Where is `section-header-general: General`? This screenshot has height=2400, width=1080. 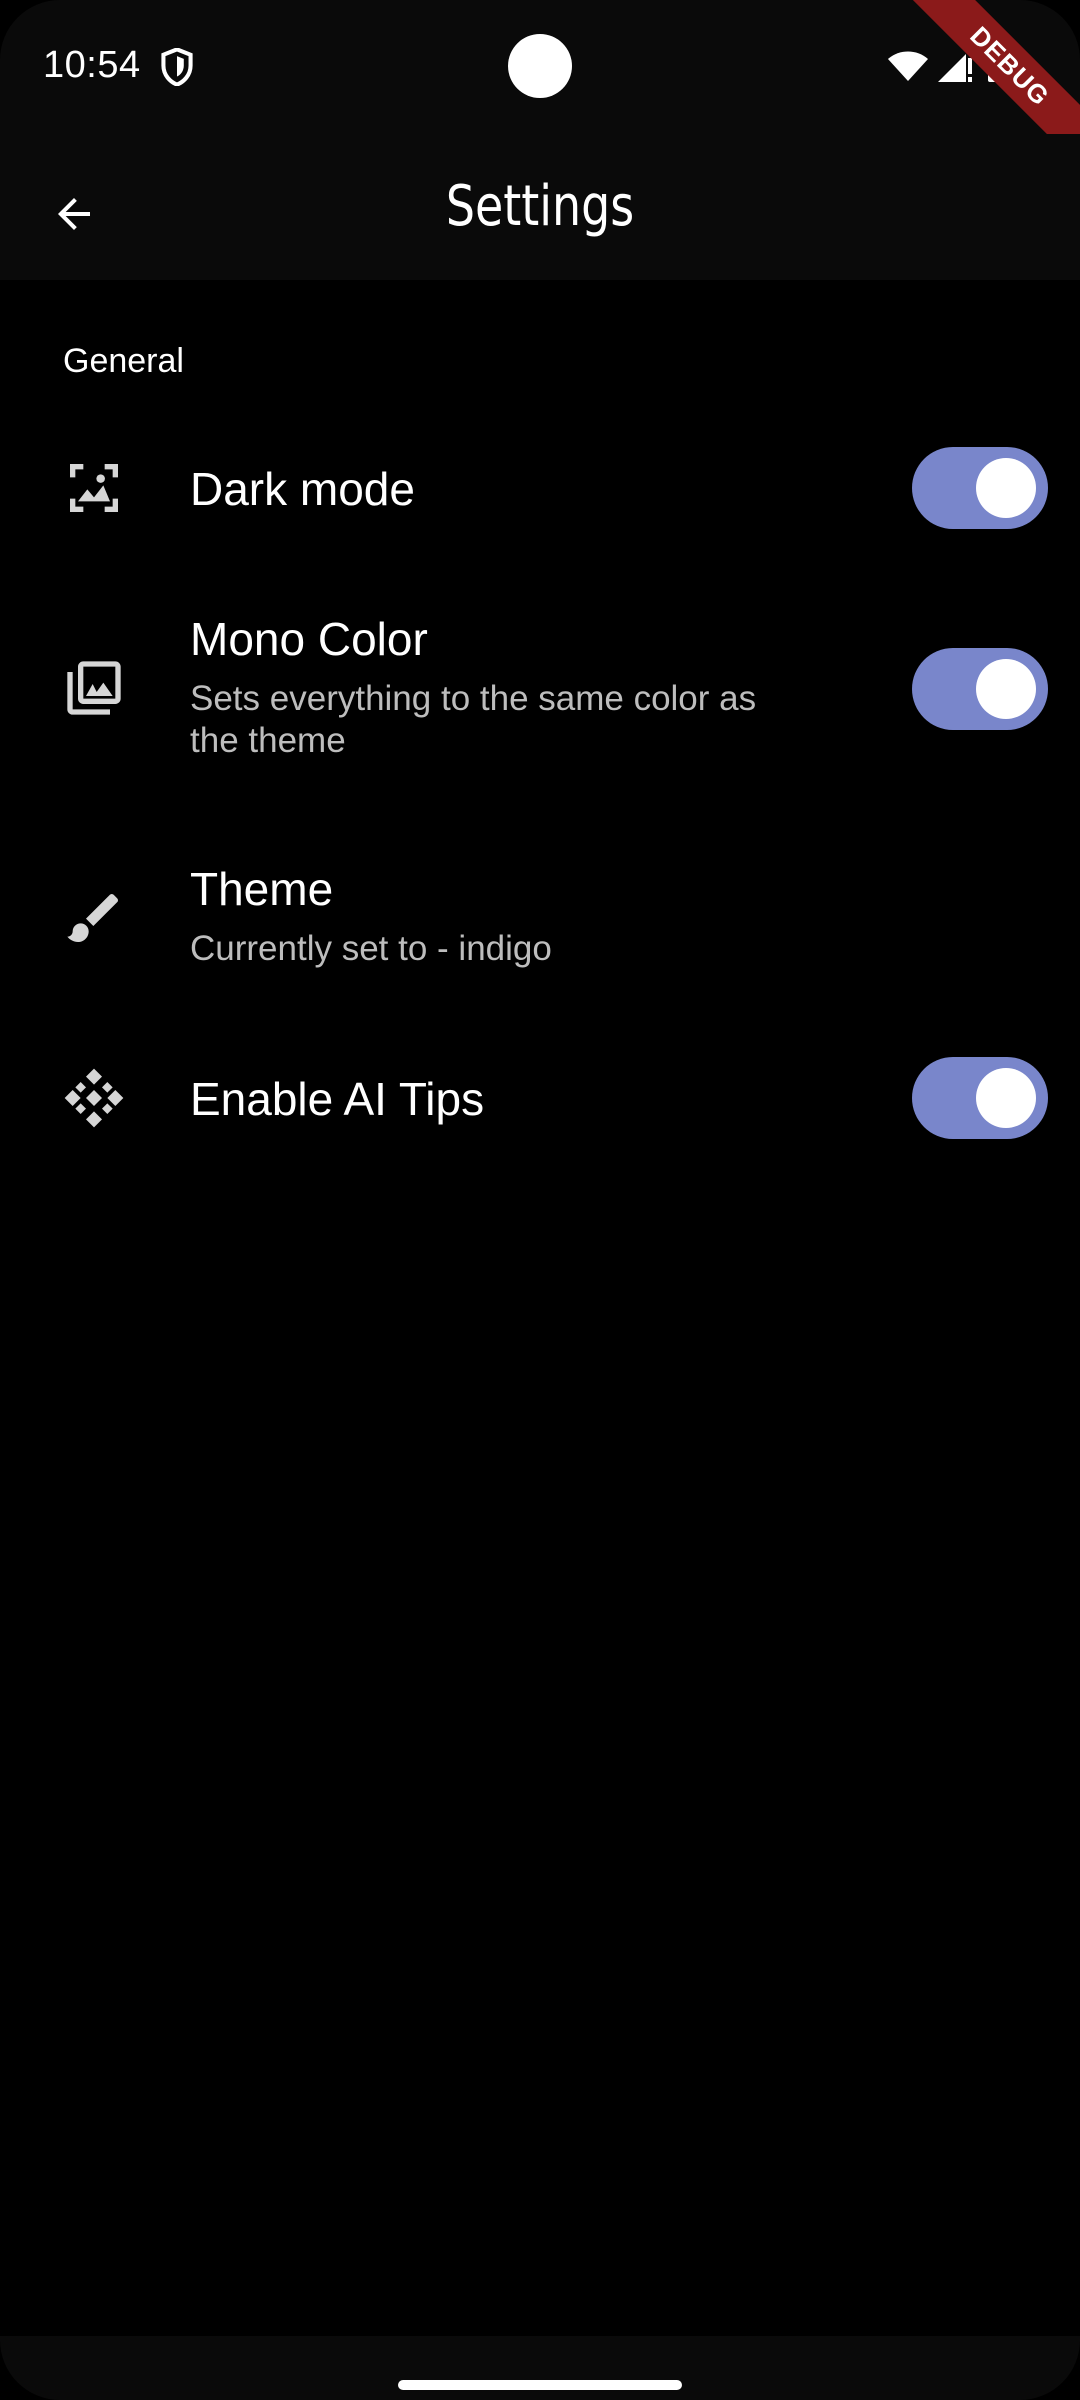
section-header-general: General is located at coordinates (123, 361).